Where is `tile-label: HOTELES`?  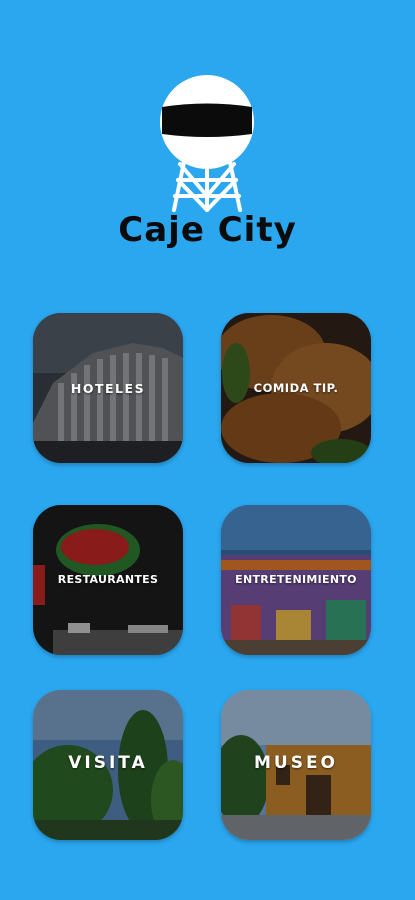
tile-label: HOTELES is located at coordinates (108, 388).